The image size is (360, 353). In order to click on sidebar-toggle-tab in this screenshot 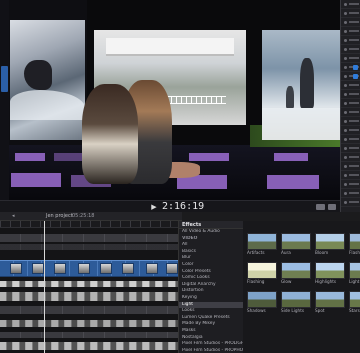, I will do `click(4, 79)`.